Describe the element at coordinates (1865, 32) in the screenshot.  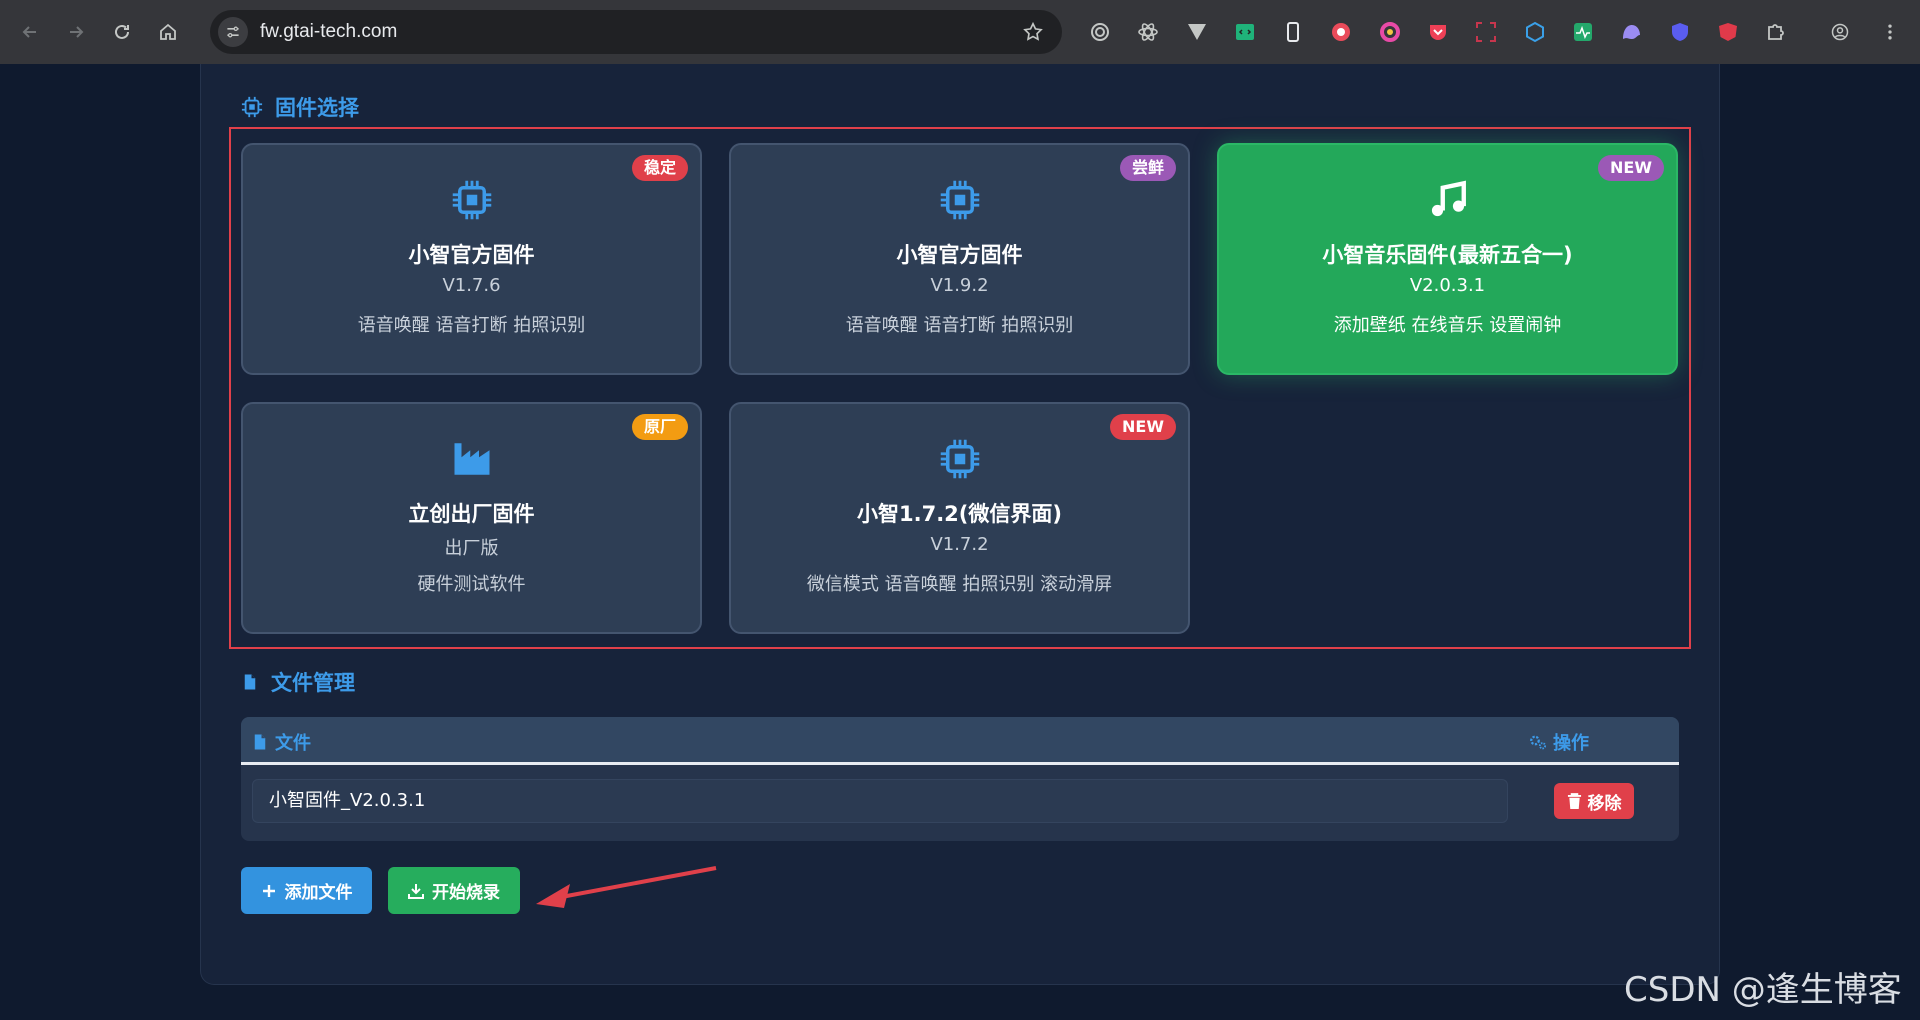
I see `profile-area` at that location.